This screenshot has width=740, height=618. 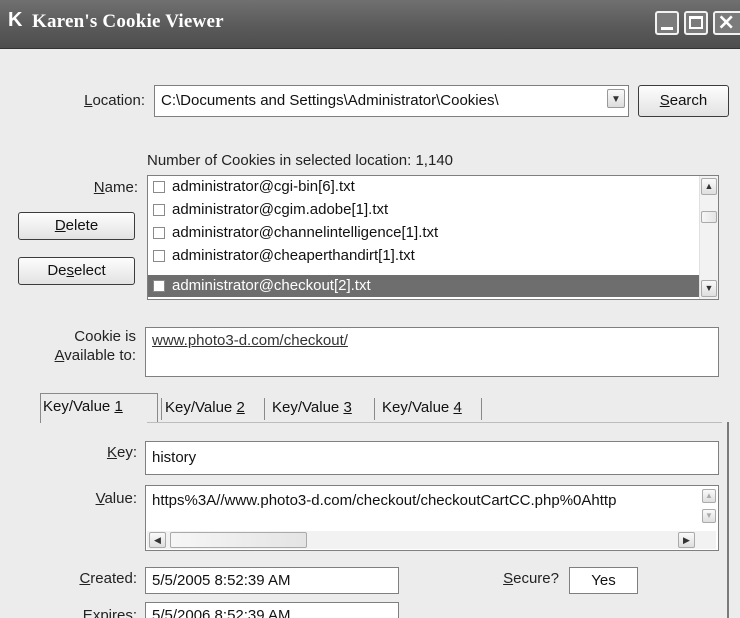 I want to click on maximize-button, so click(x=696, y=23).